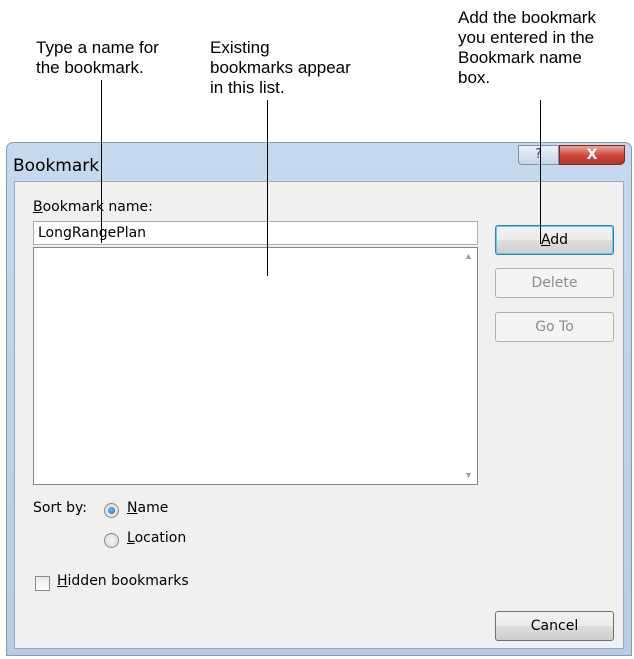  What do you see at coordinates (97, 47) in the screenshot?
I see `callout-name-line: Type a name for` at bounding box center [97, 47].